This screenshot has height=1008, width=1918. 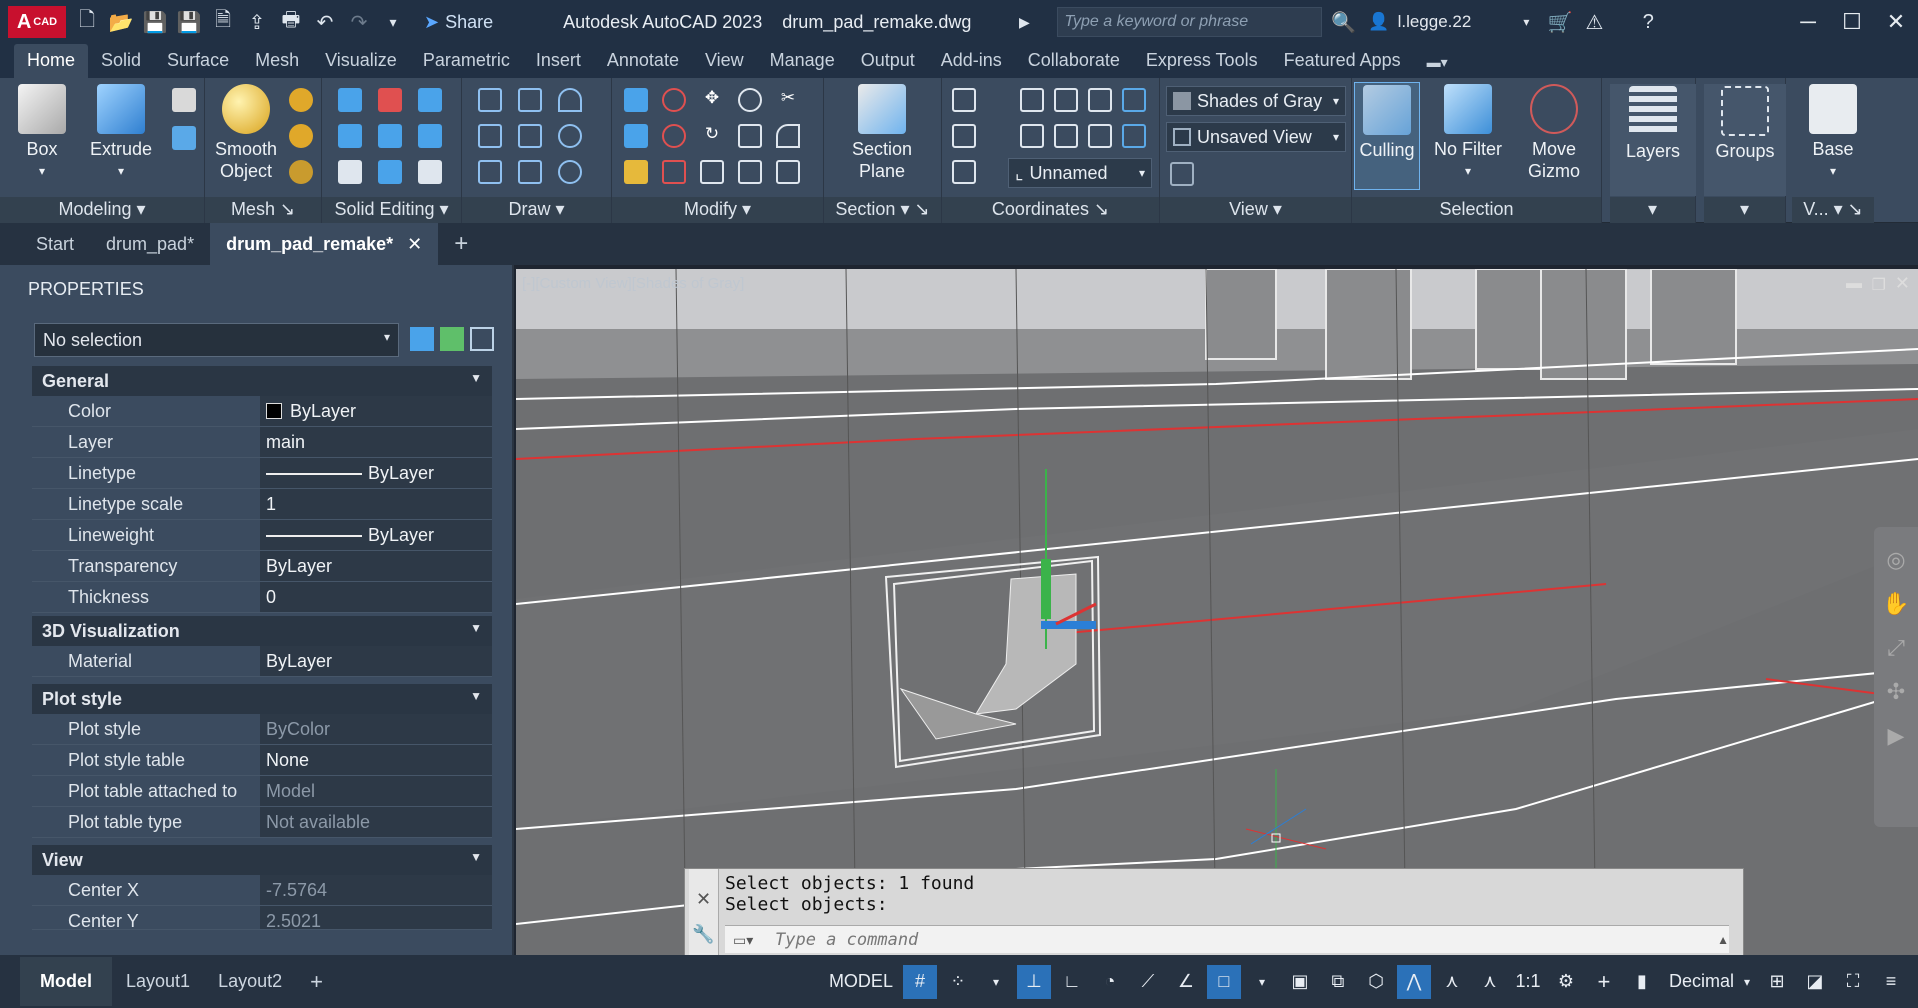 I want to click on prop-row-center-y: Center Y 2.5021, so click(x=262, y=918).